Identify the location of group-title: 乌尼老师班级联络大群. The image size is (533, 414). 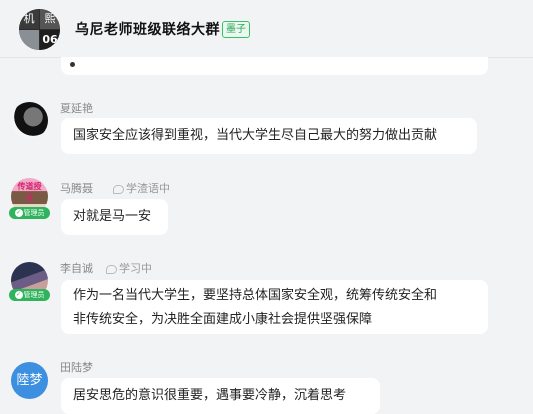
(147, 29).